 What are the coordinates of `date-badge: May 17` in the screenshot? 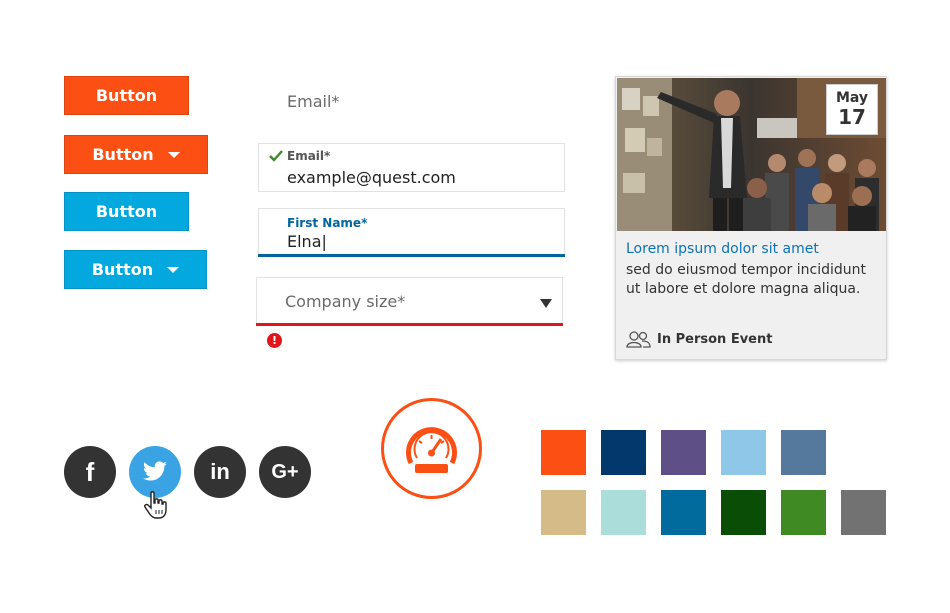 It's located at (852, 109).